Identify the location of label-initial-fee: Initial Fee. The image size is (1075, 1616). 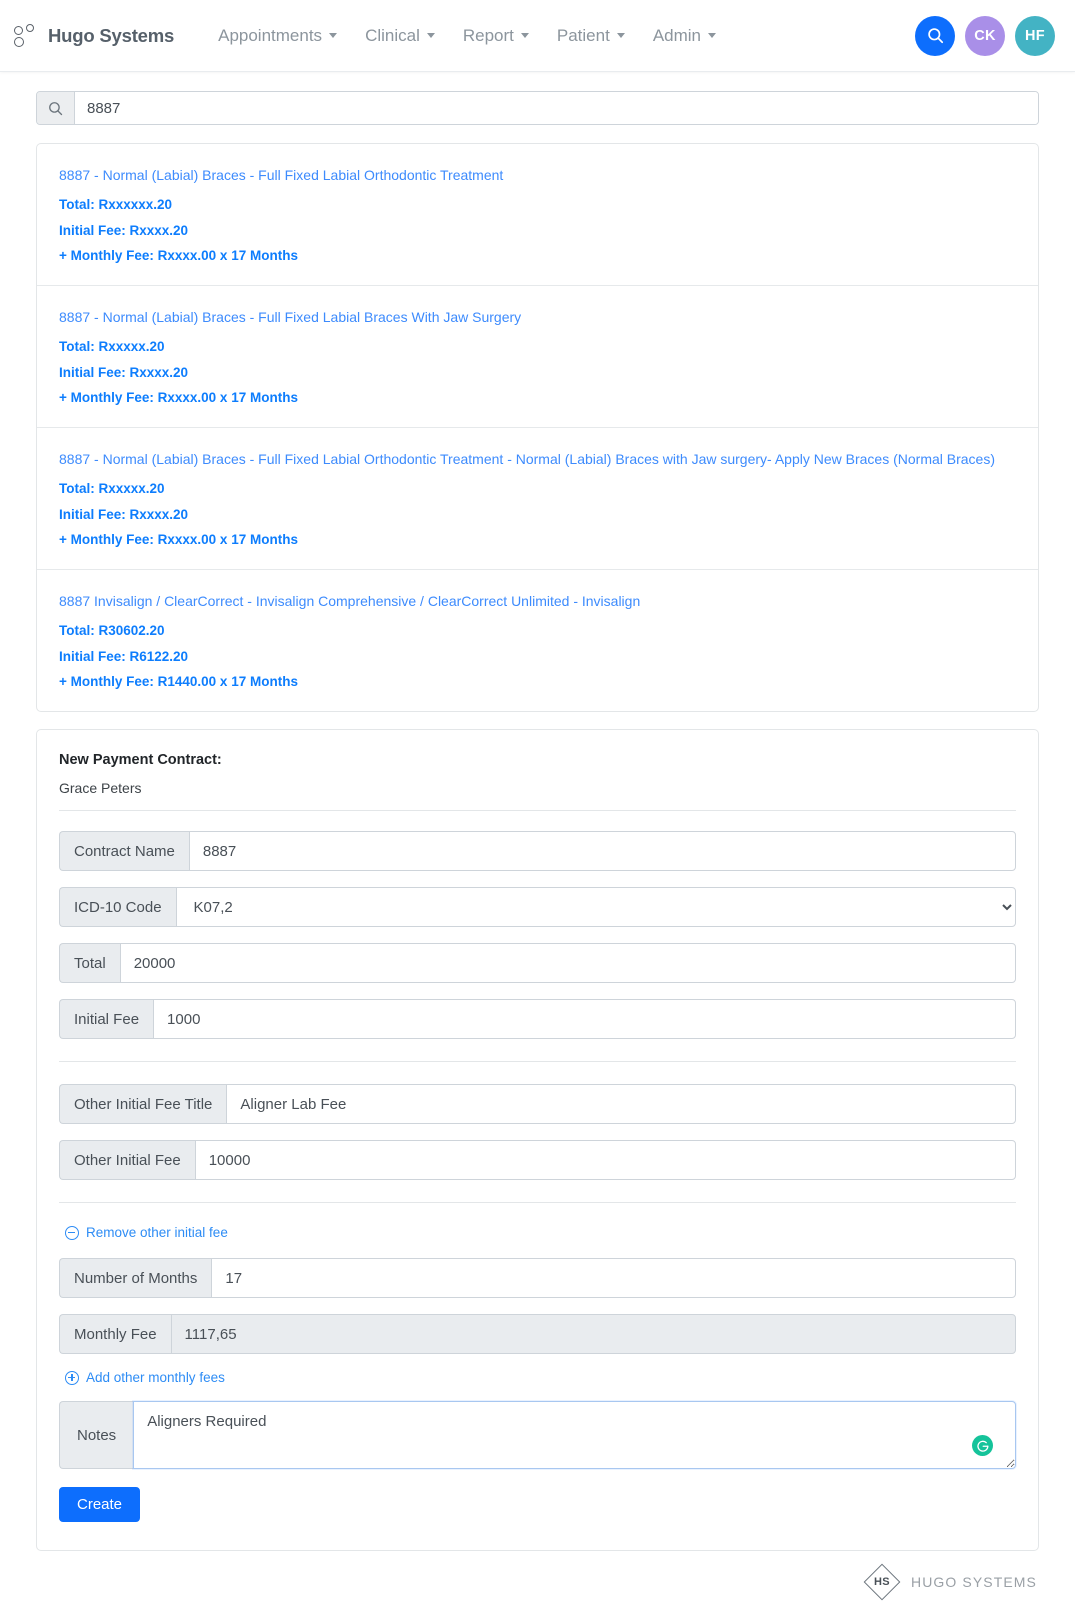
(106, 1019).